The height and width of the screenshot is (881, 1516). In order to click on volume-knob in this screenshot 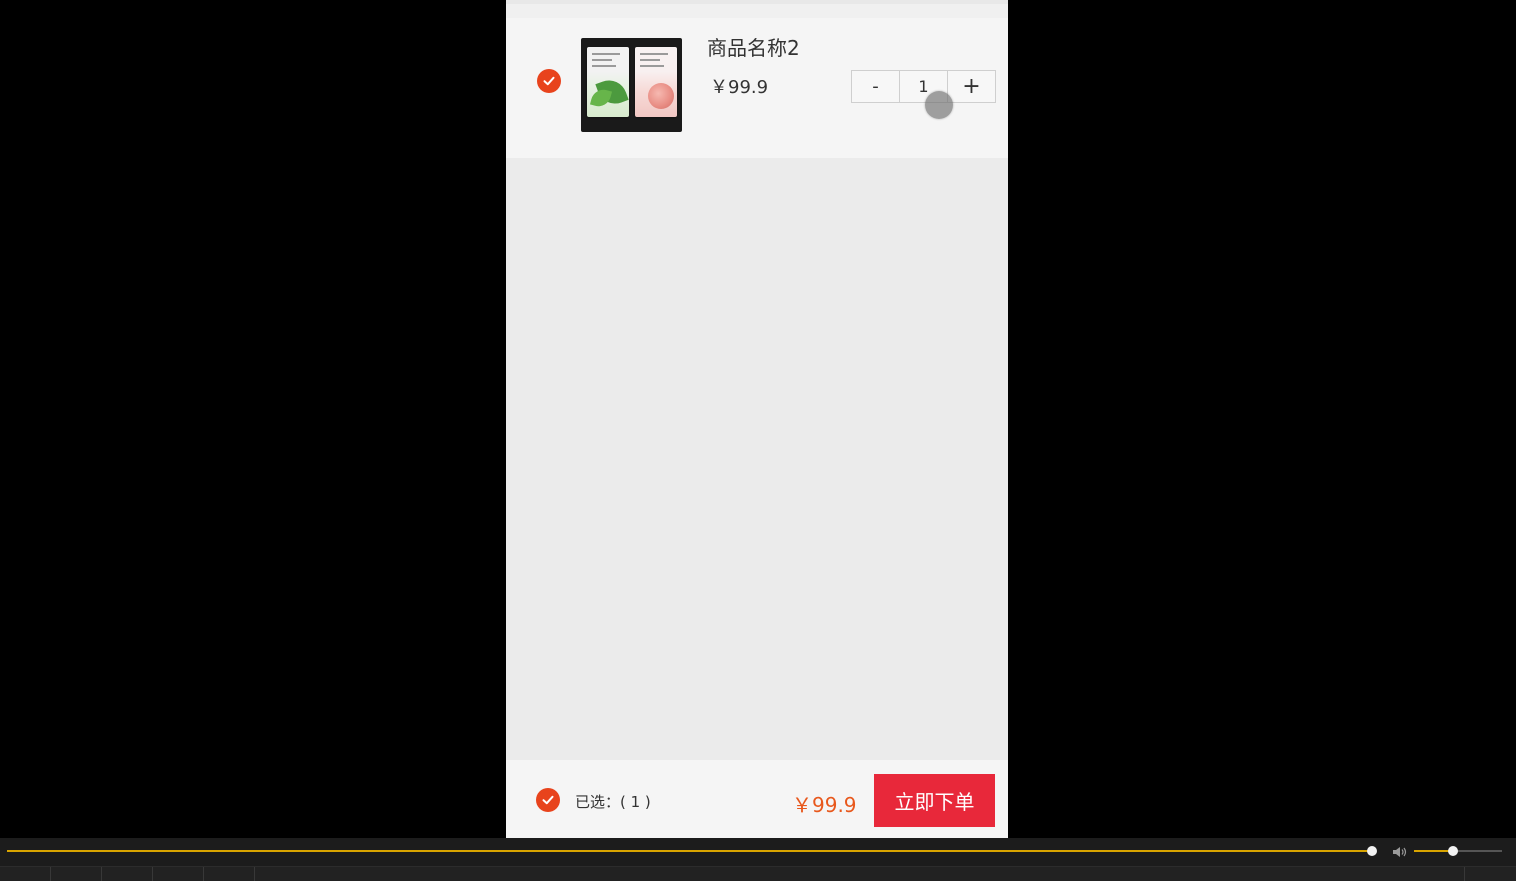, I will do `click(1453, 851)`.